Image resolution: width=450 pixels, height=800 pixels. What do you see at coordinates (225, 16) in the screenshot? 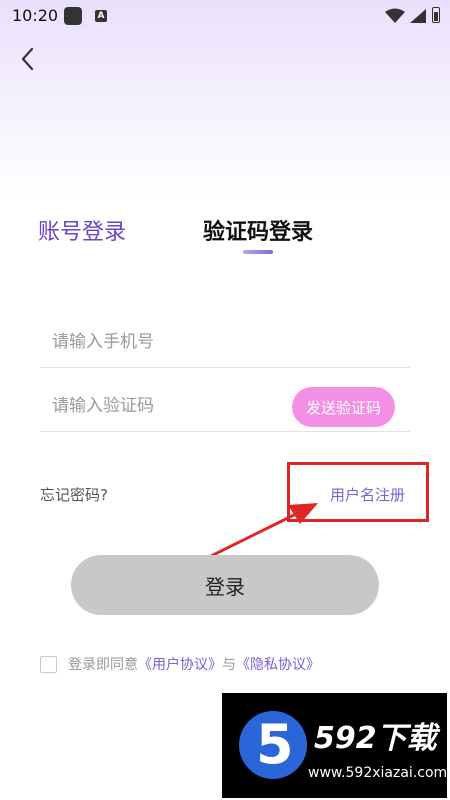
I see `status-bar: 10:20 A` at bounding box center [225, 16].